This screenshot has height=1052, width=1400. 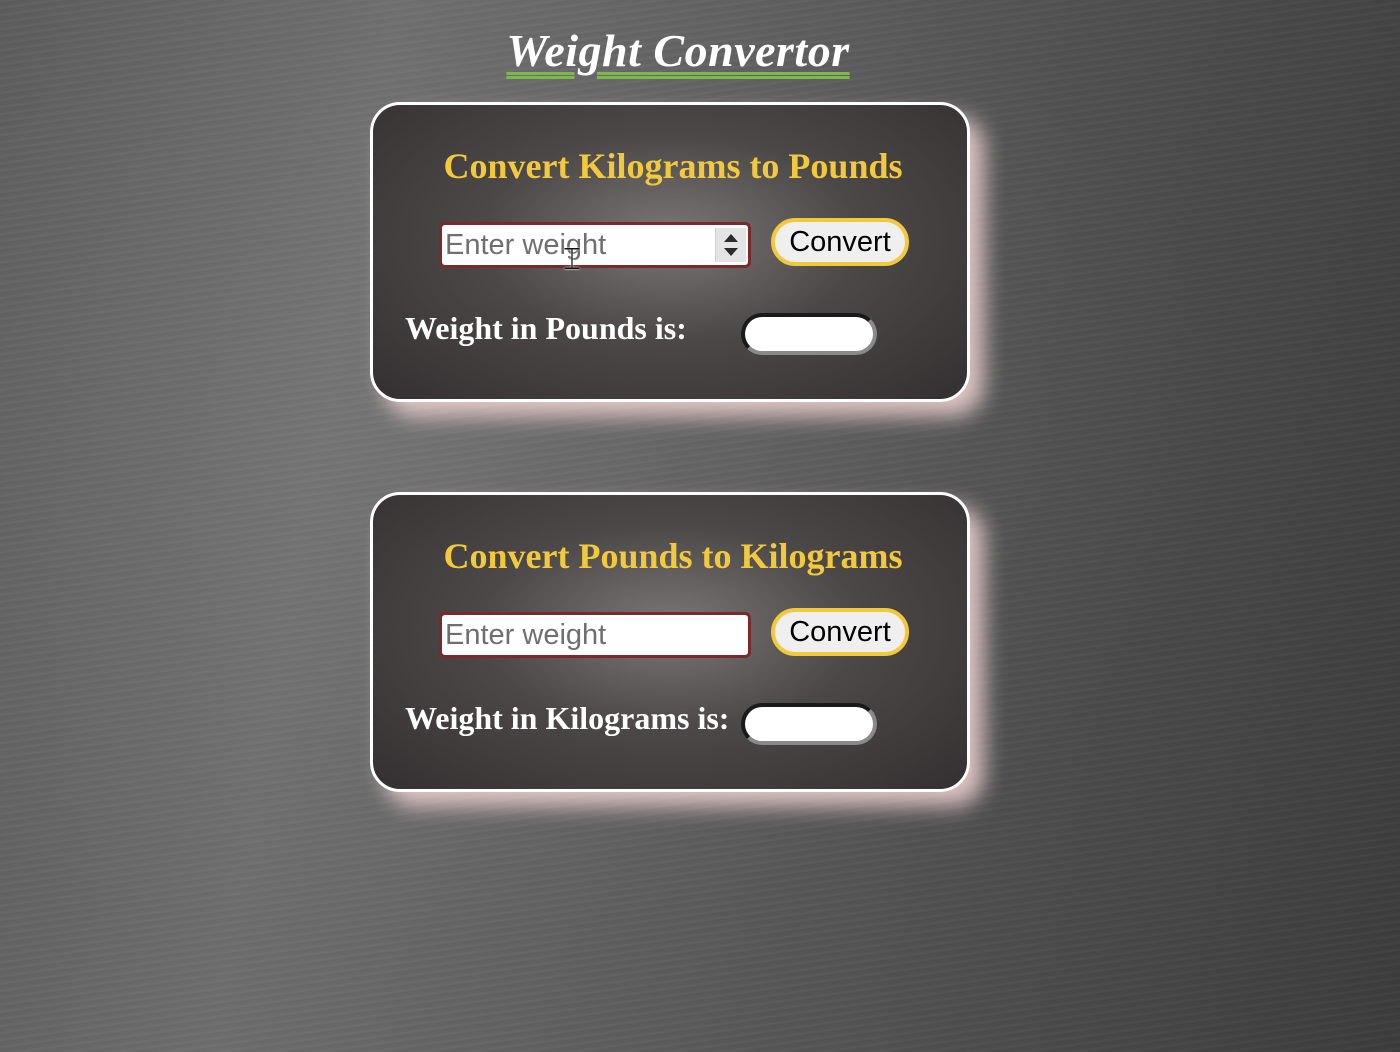 What do you see at coordinates (673, 556) in the screenshot?
I see `pounds-to-kg-heading: Convert Pounds to Kilograms` at bounding box center [673, 556].